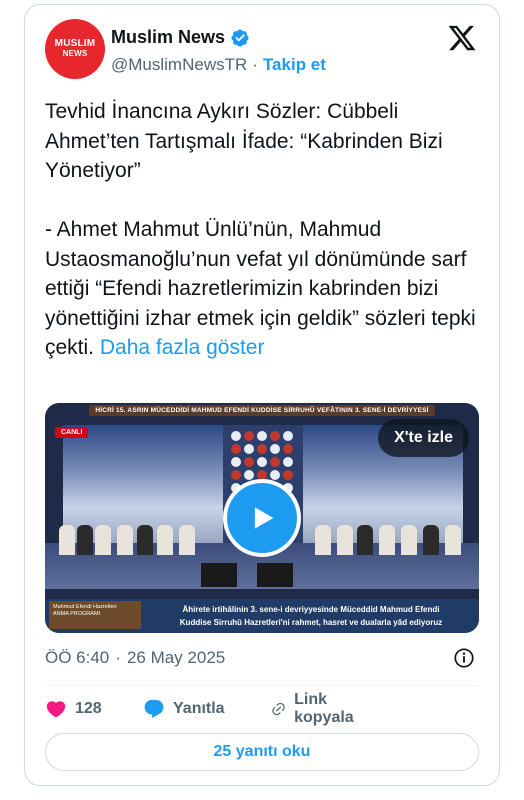 The width and height of the screenshot is (524, 800). What do you see at coordinates (423, 438) in the screenshot?
I see `watch-on-x-button: X'te izle` at bounding box center [423, 438].